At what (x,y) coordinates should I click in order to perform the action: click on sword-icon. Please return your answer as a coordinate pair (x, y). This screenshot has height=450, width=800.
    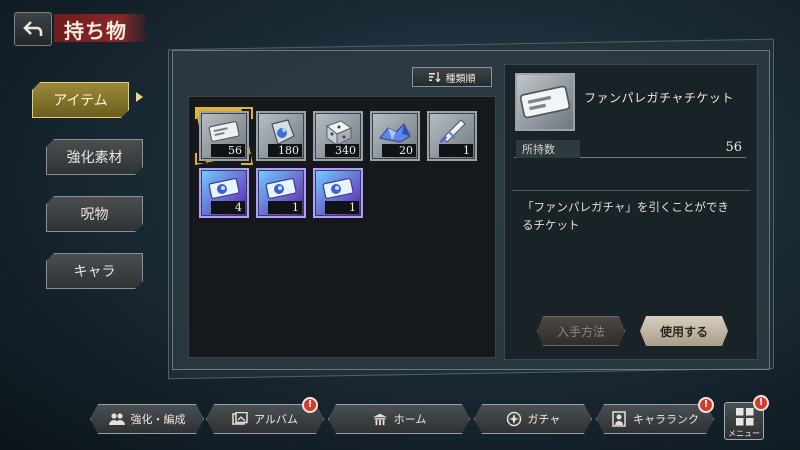
    Looking at the image, I should click on (452, 131).